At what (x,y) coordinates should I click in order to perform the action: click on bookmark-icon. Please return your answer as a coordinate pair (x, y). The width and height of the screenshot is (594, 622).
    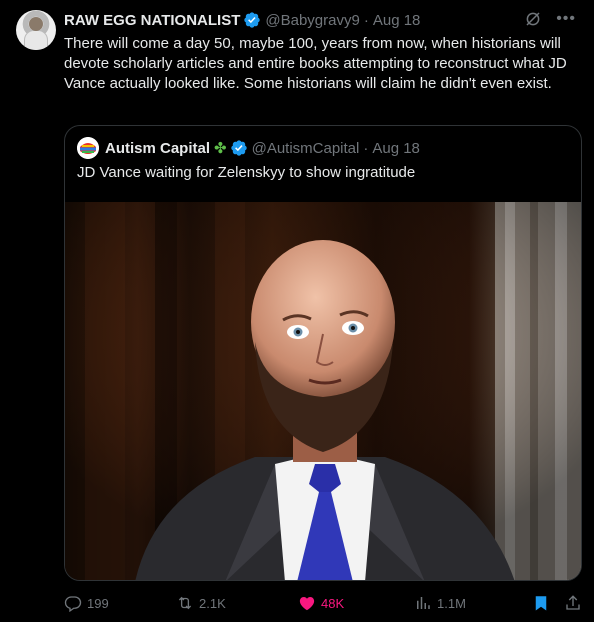
    Looking at the image, I should click on (541, 603).